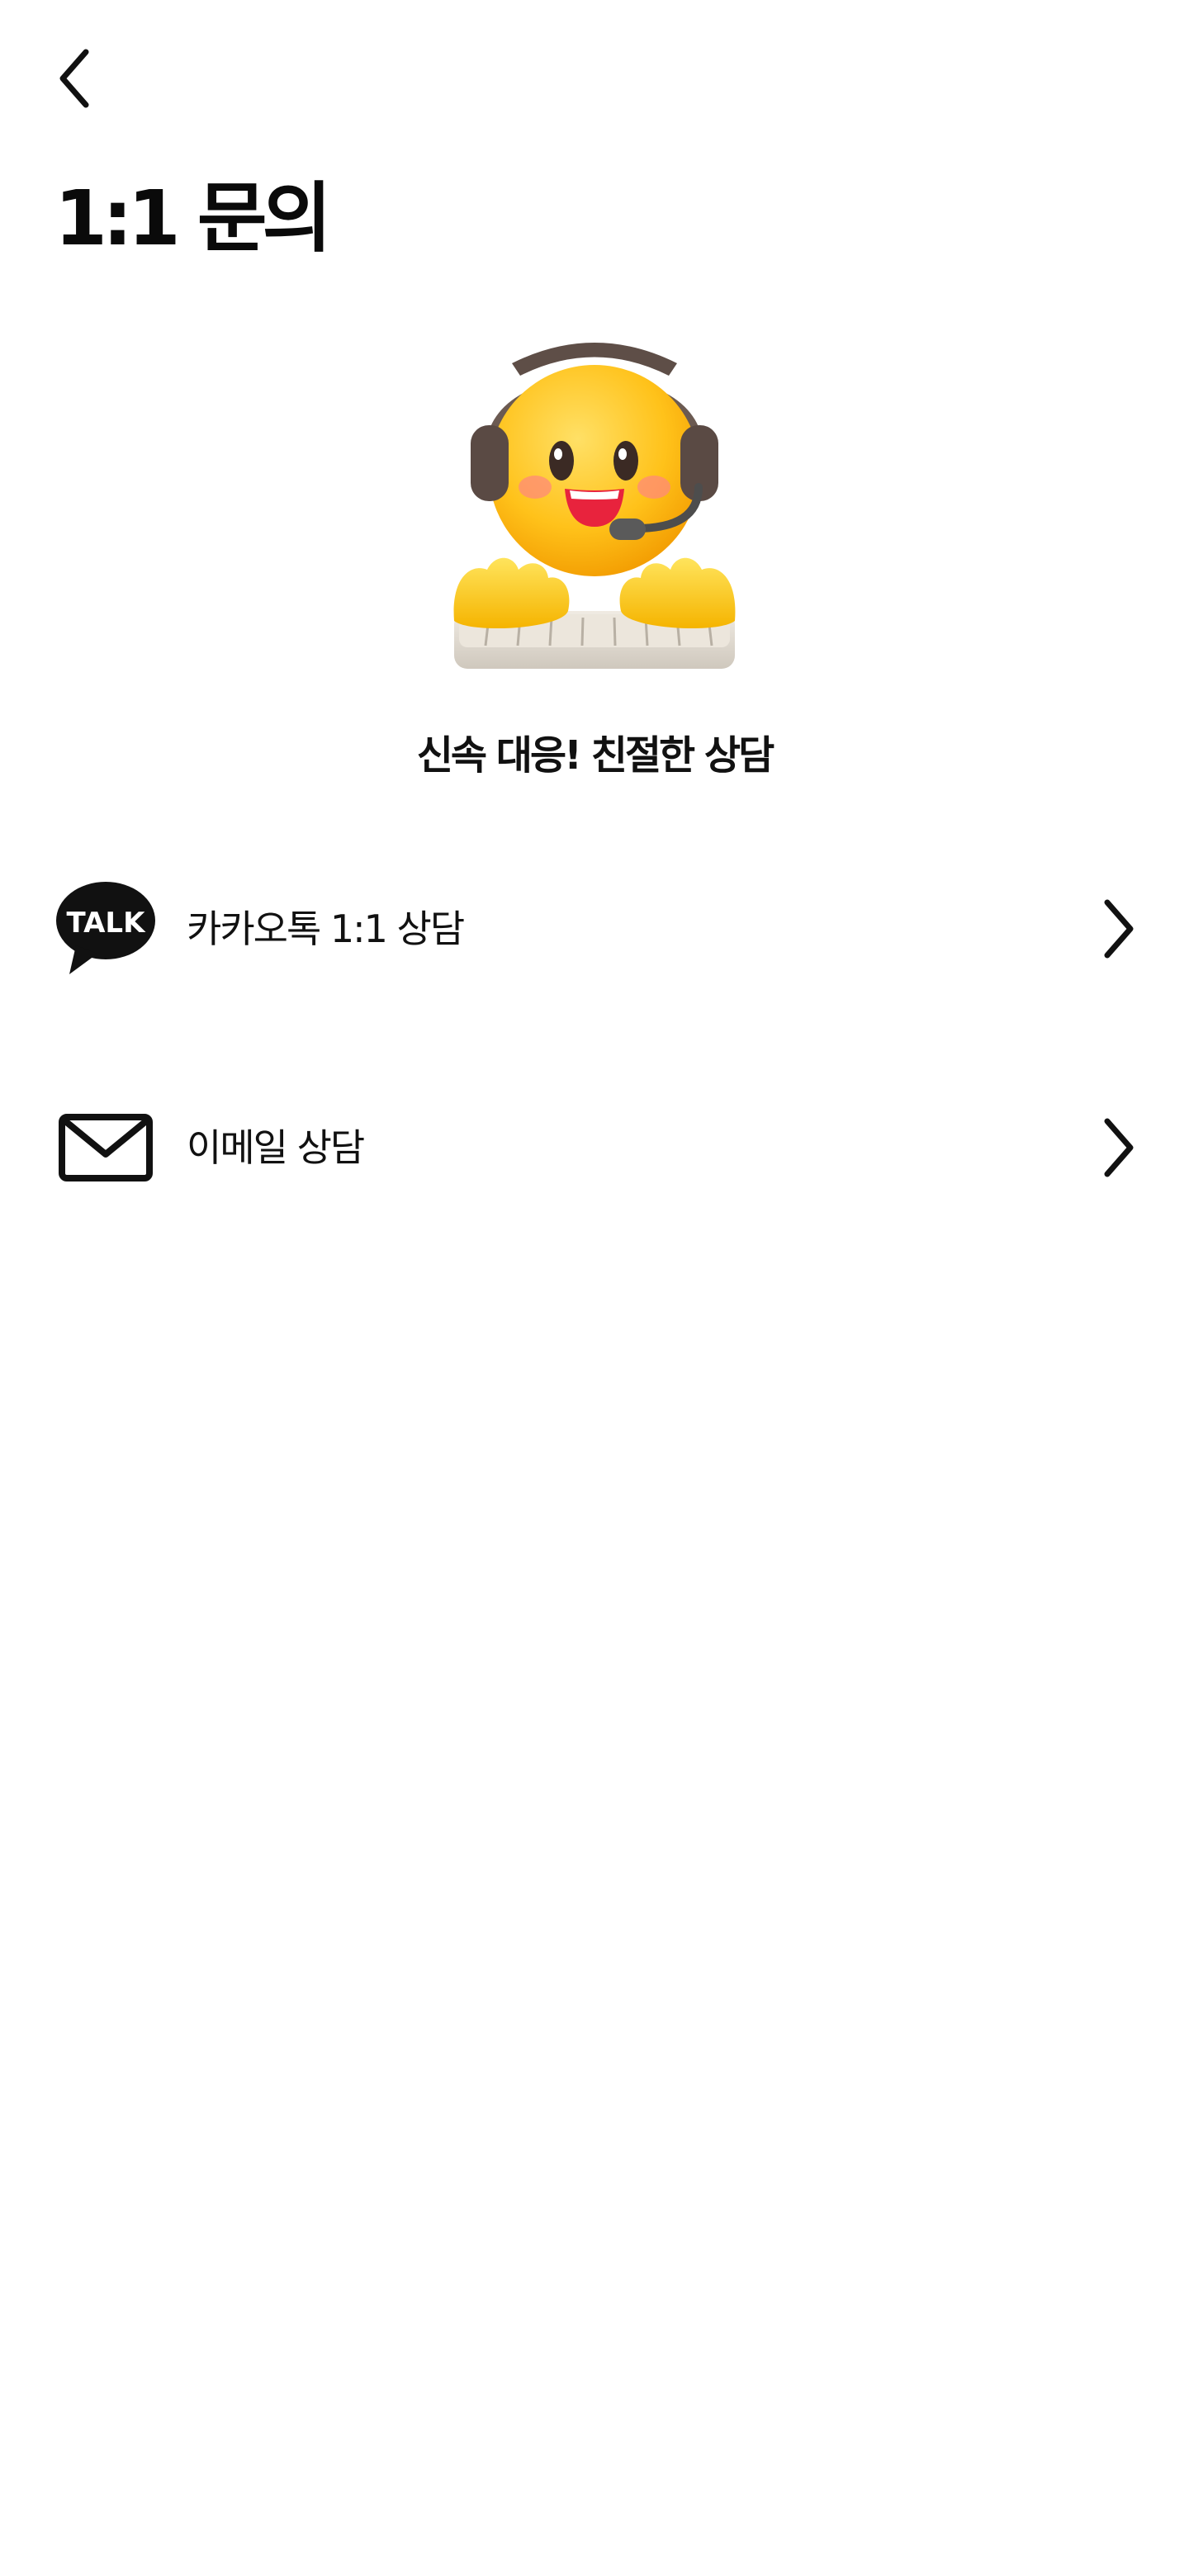  Describe the element at coordinates (594, 928) in the screenshot. I see `kakaotalk-consult-row: TALK 카카오톡 1:1 상담` at that location.